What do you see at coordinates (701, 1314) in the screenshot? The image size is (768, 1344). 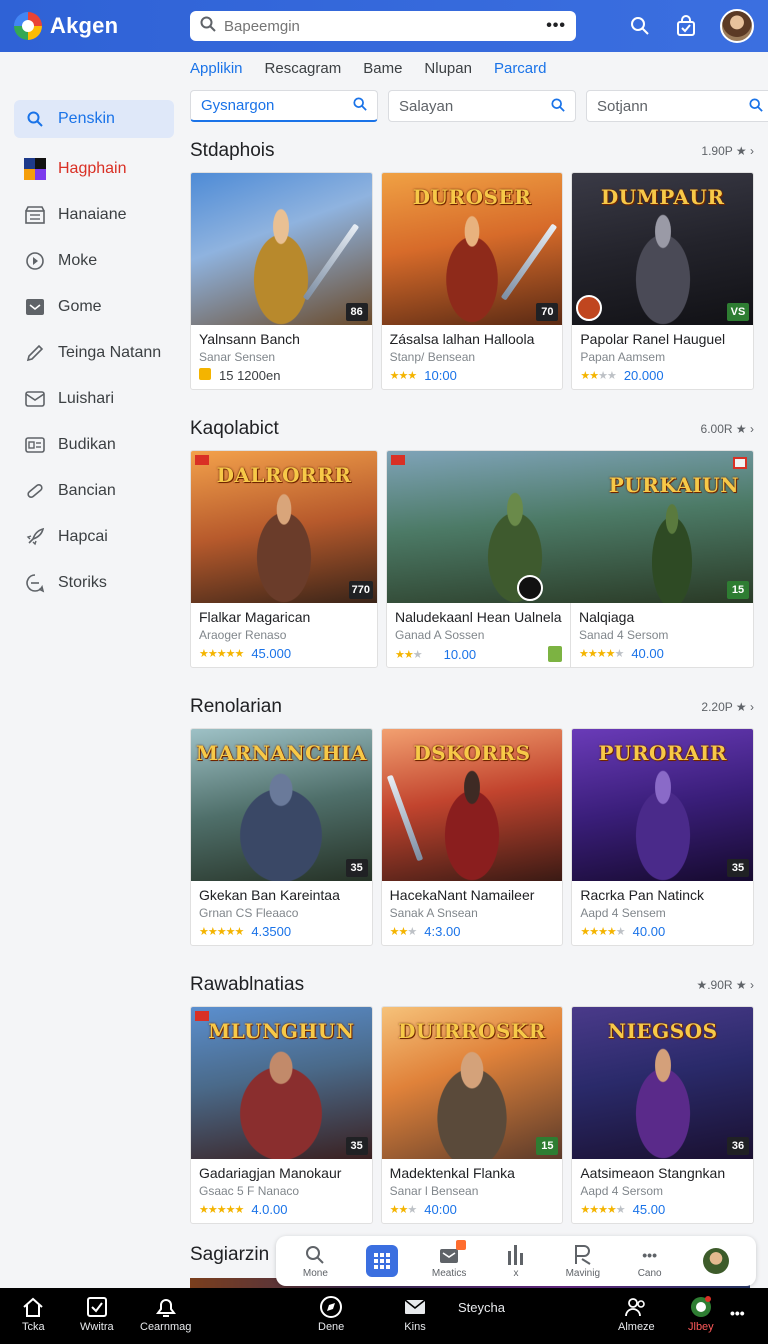 I see `taskbar-item-jlbey: Jlbey` at bounding box center [701, 1314].